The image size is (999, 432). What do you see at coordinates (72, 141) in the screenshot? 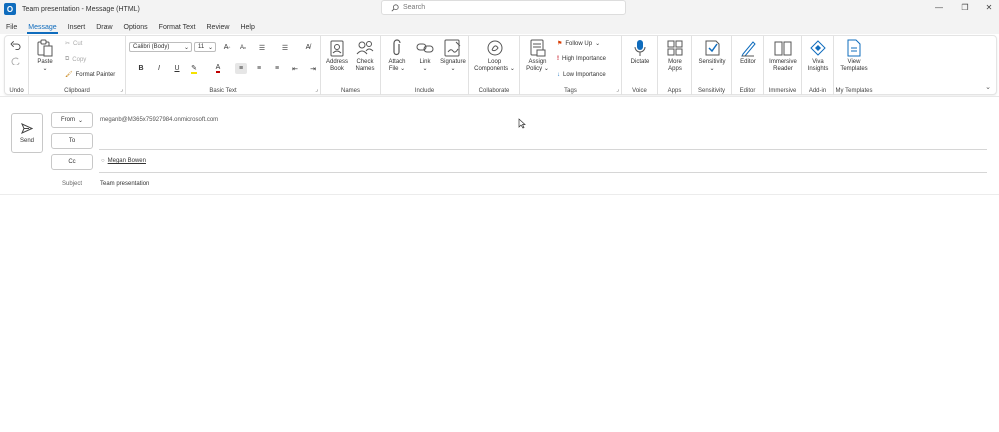
I see `to-button: To` at bounding box center [72, 141].